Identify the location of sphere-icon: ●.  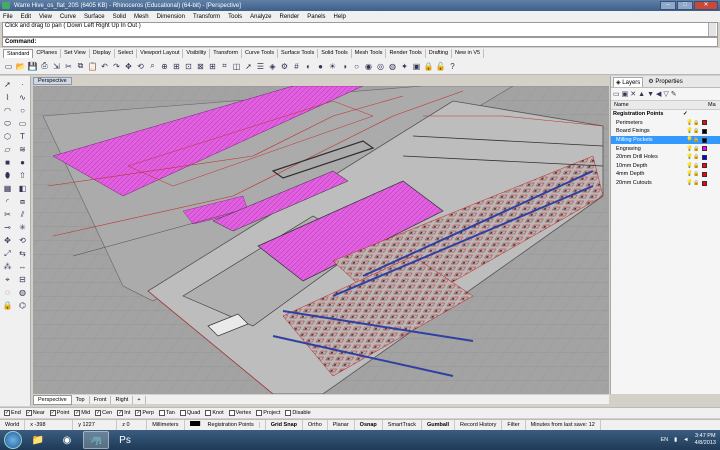
(22, 162).